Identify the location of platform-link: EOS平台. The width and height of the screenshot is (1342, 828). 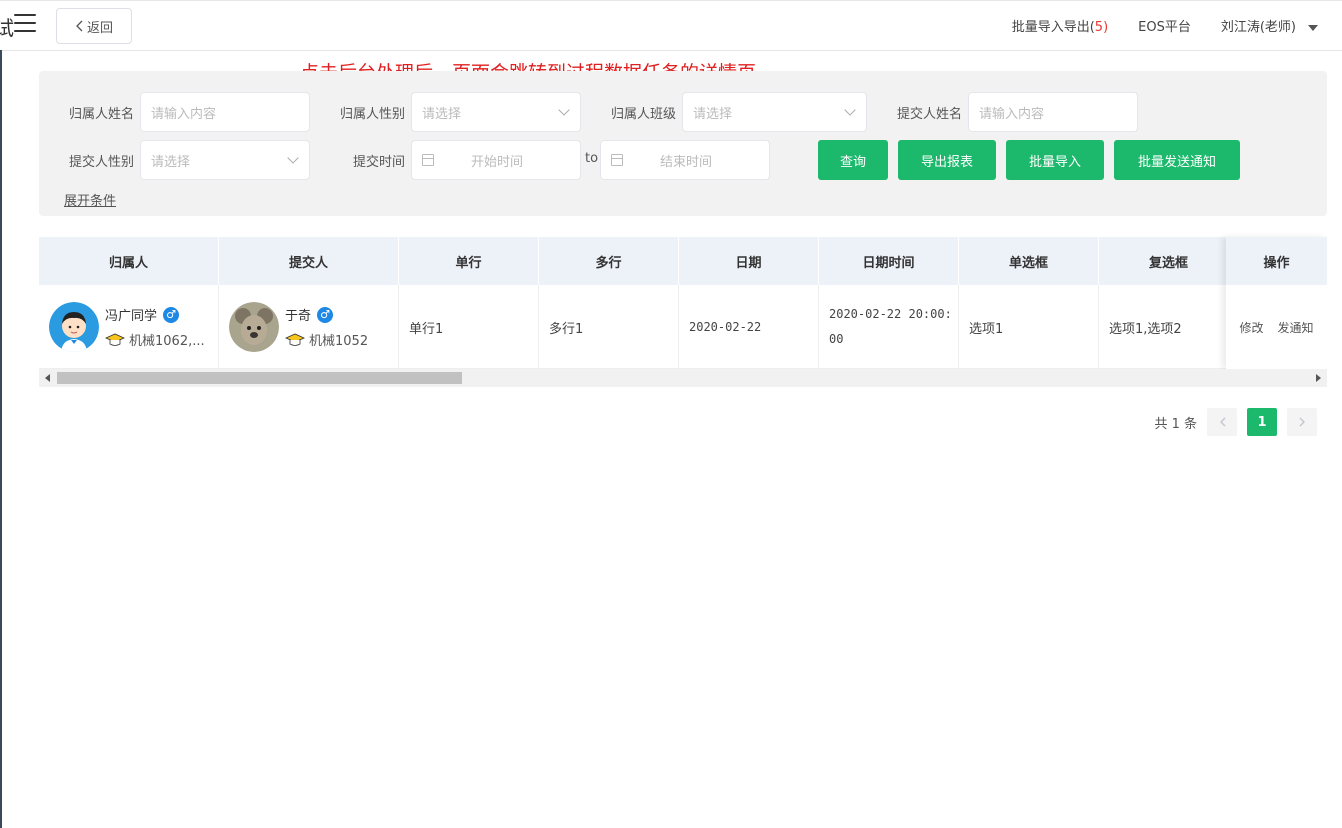
(1164, 25).